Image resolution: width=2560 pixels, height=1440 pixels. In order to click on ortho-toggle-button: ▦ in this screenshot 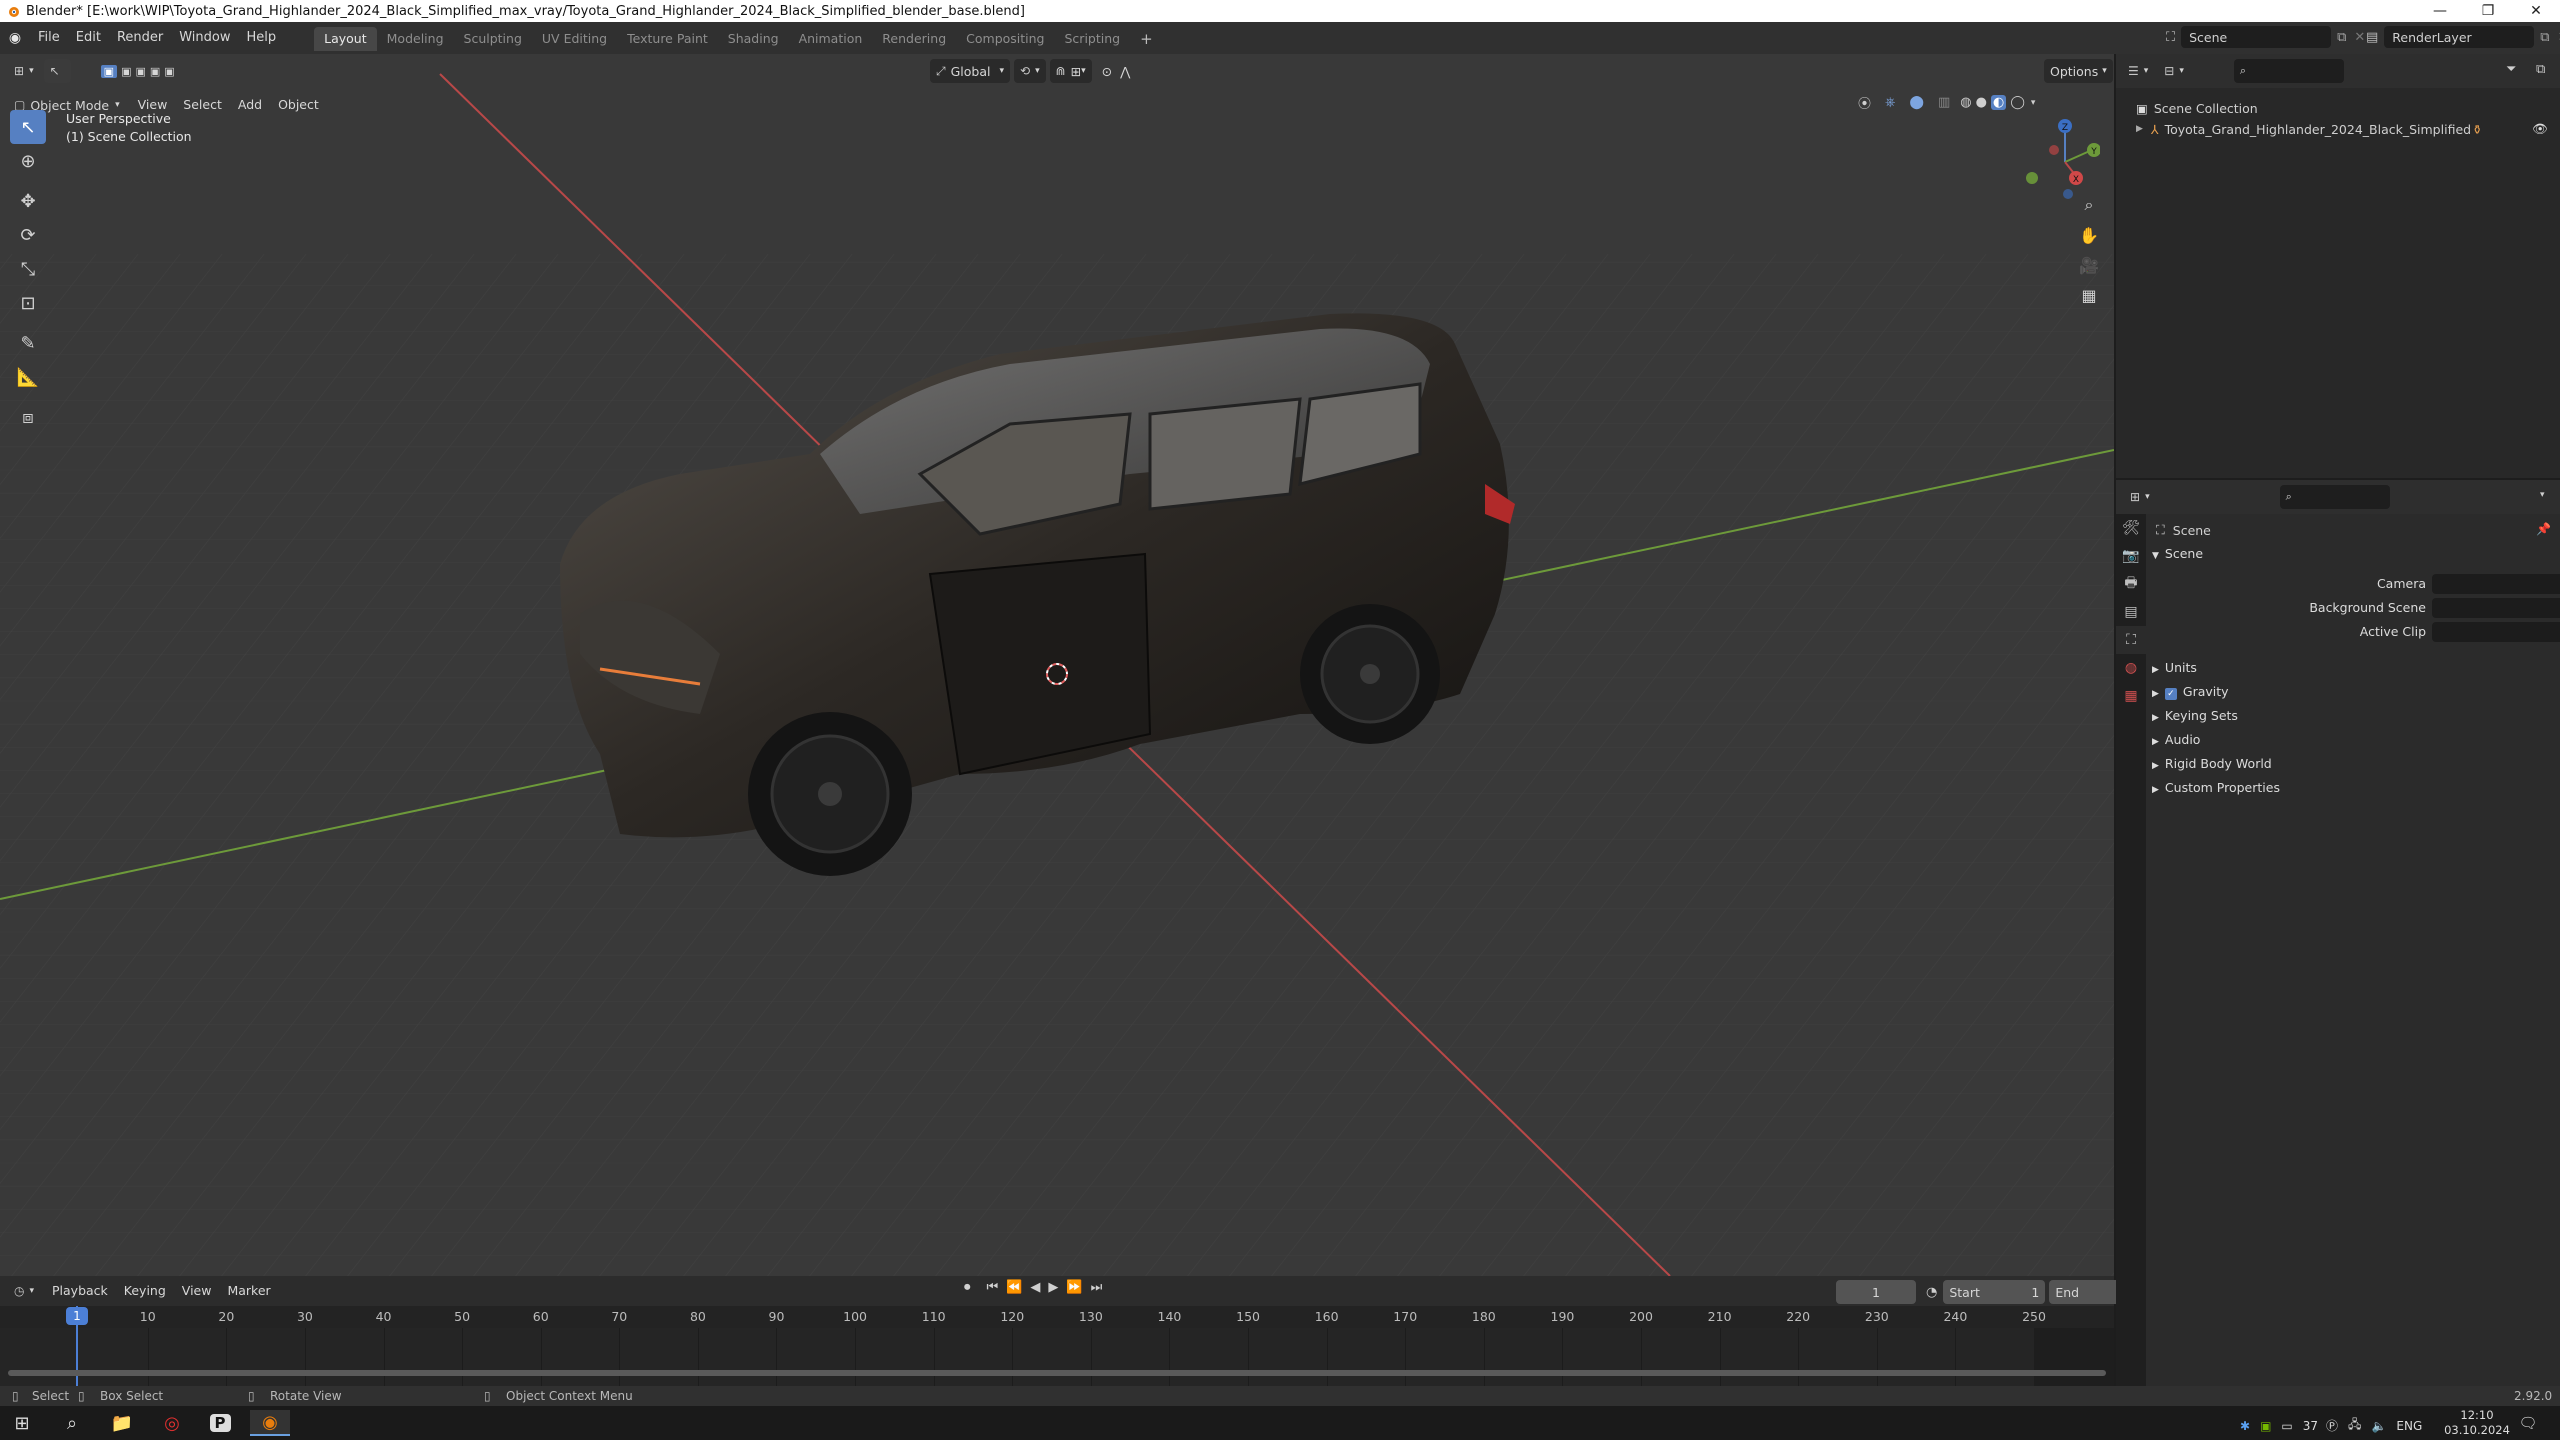, I will do `click(2089, 295)`.